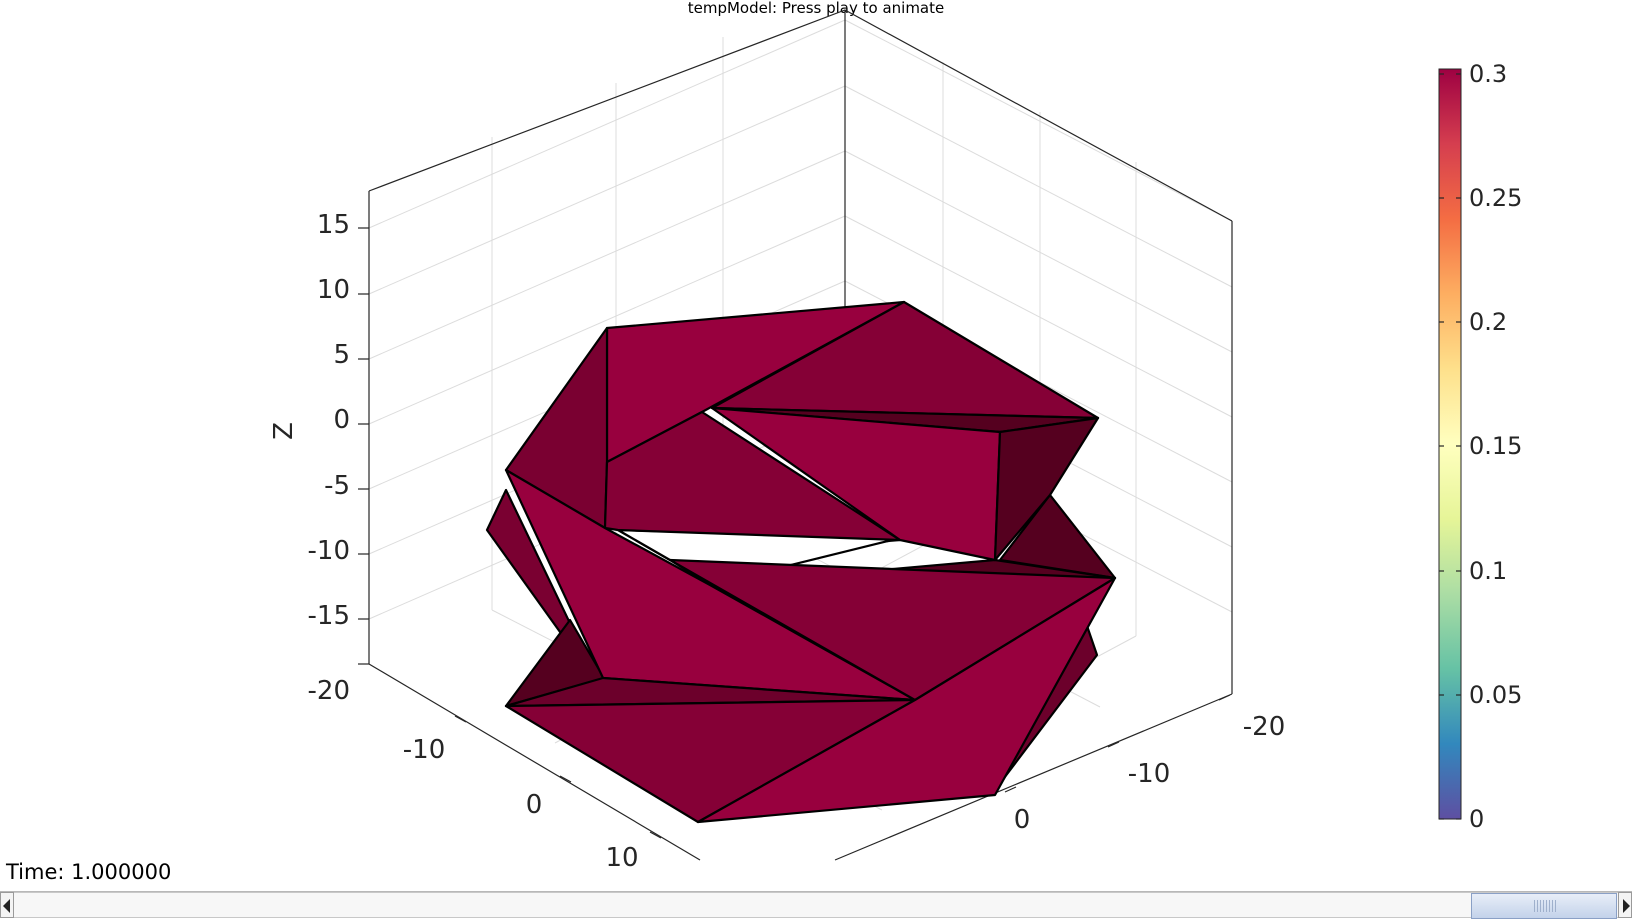 The height and width of the screenshot is (919, 1632). I want to click on colorbar-tick-label: 0.2, so click(1488, 322).